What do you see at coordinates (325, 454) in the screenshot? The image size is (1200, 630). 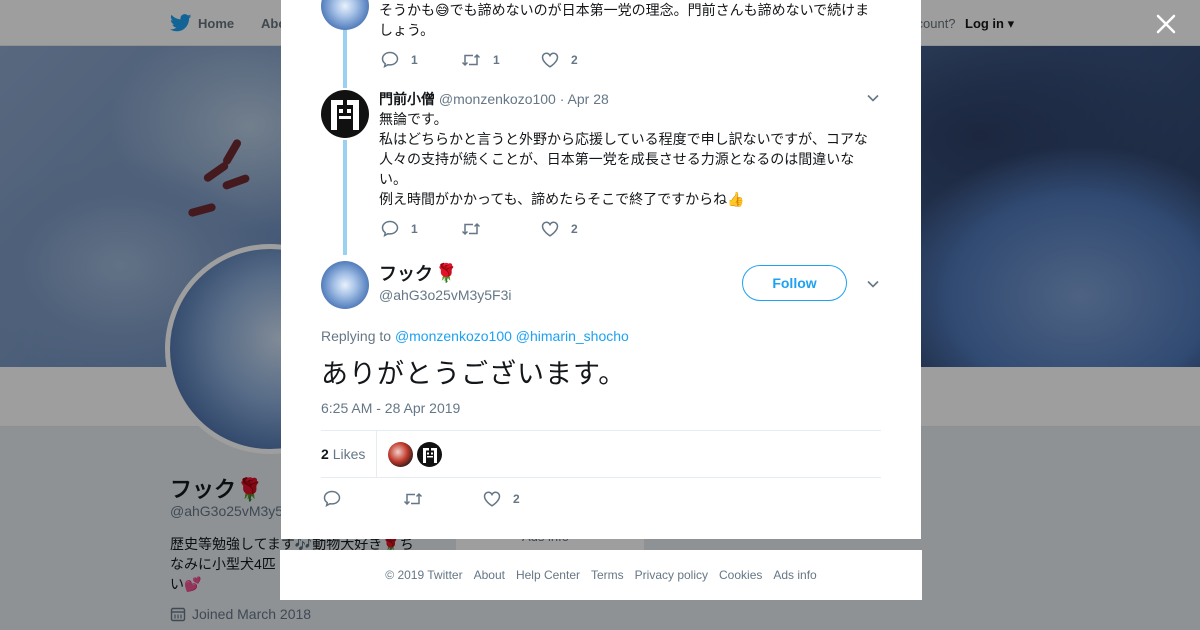 I see `likes-stat-count: 2` at bounding box center [325, 454].